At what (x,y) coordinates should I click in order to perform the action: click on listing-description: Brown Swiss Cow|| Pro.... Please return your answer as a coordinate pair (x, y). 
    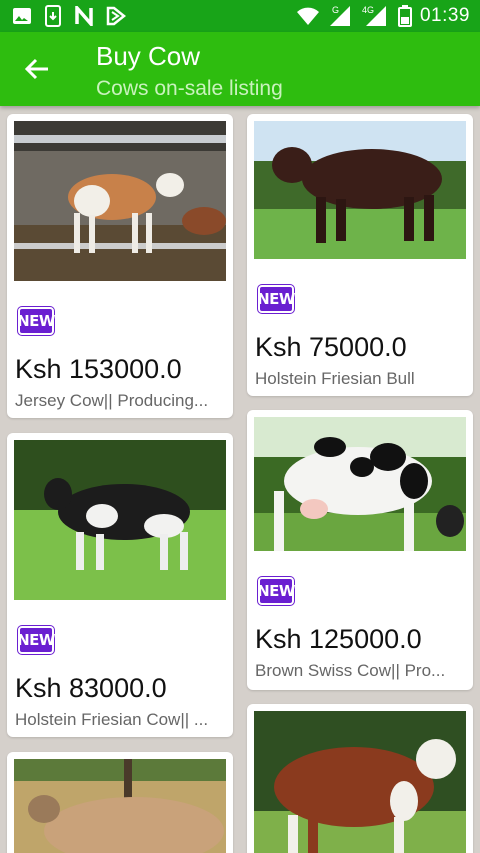
    Looking at the image, I should click on (350, 670).